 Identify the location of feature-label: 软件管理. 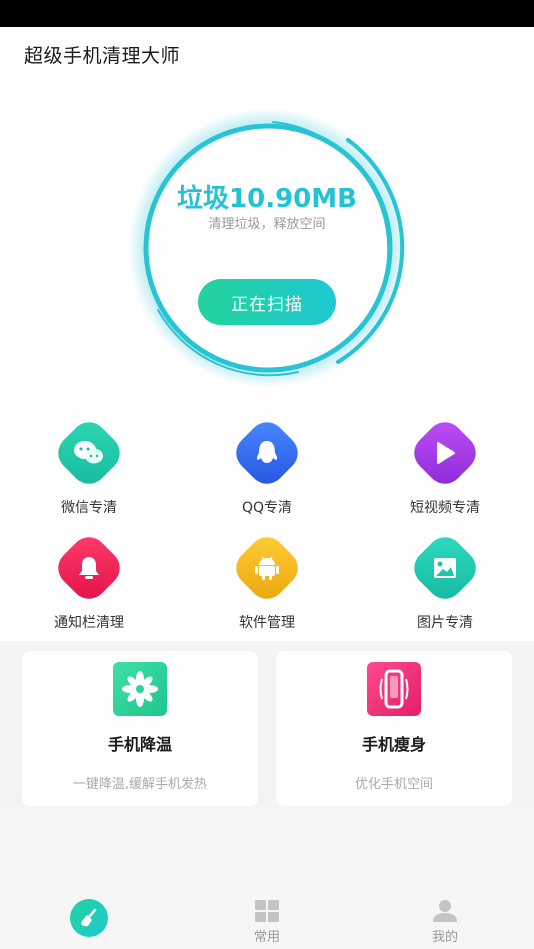
(267, 623).